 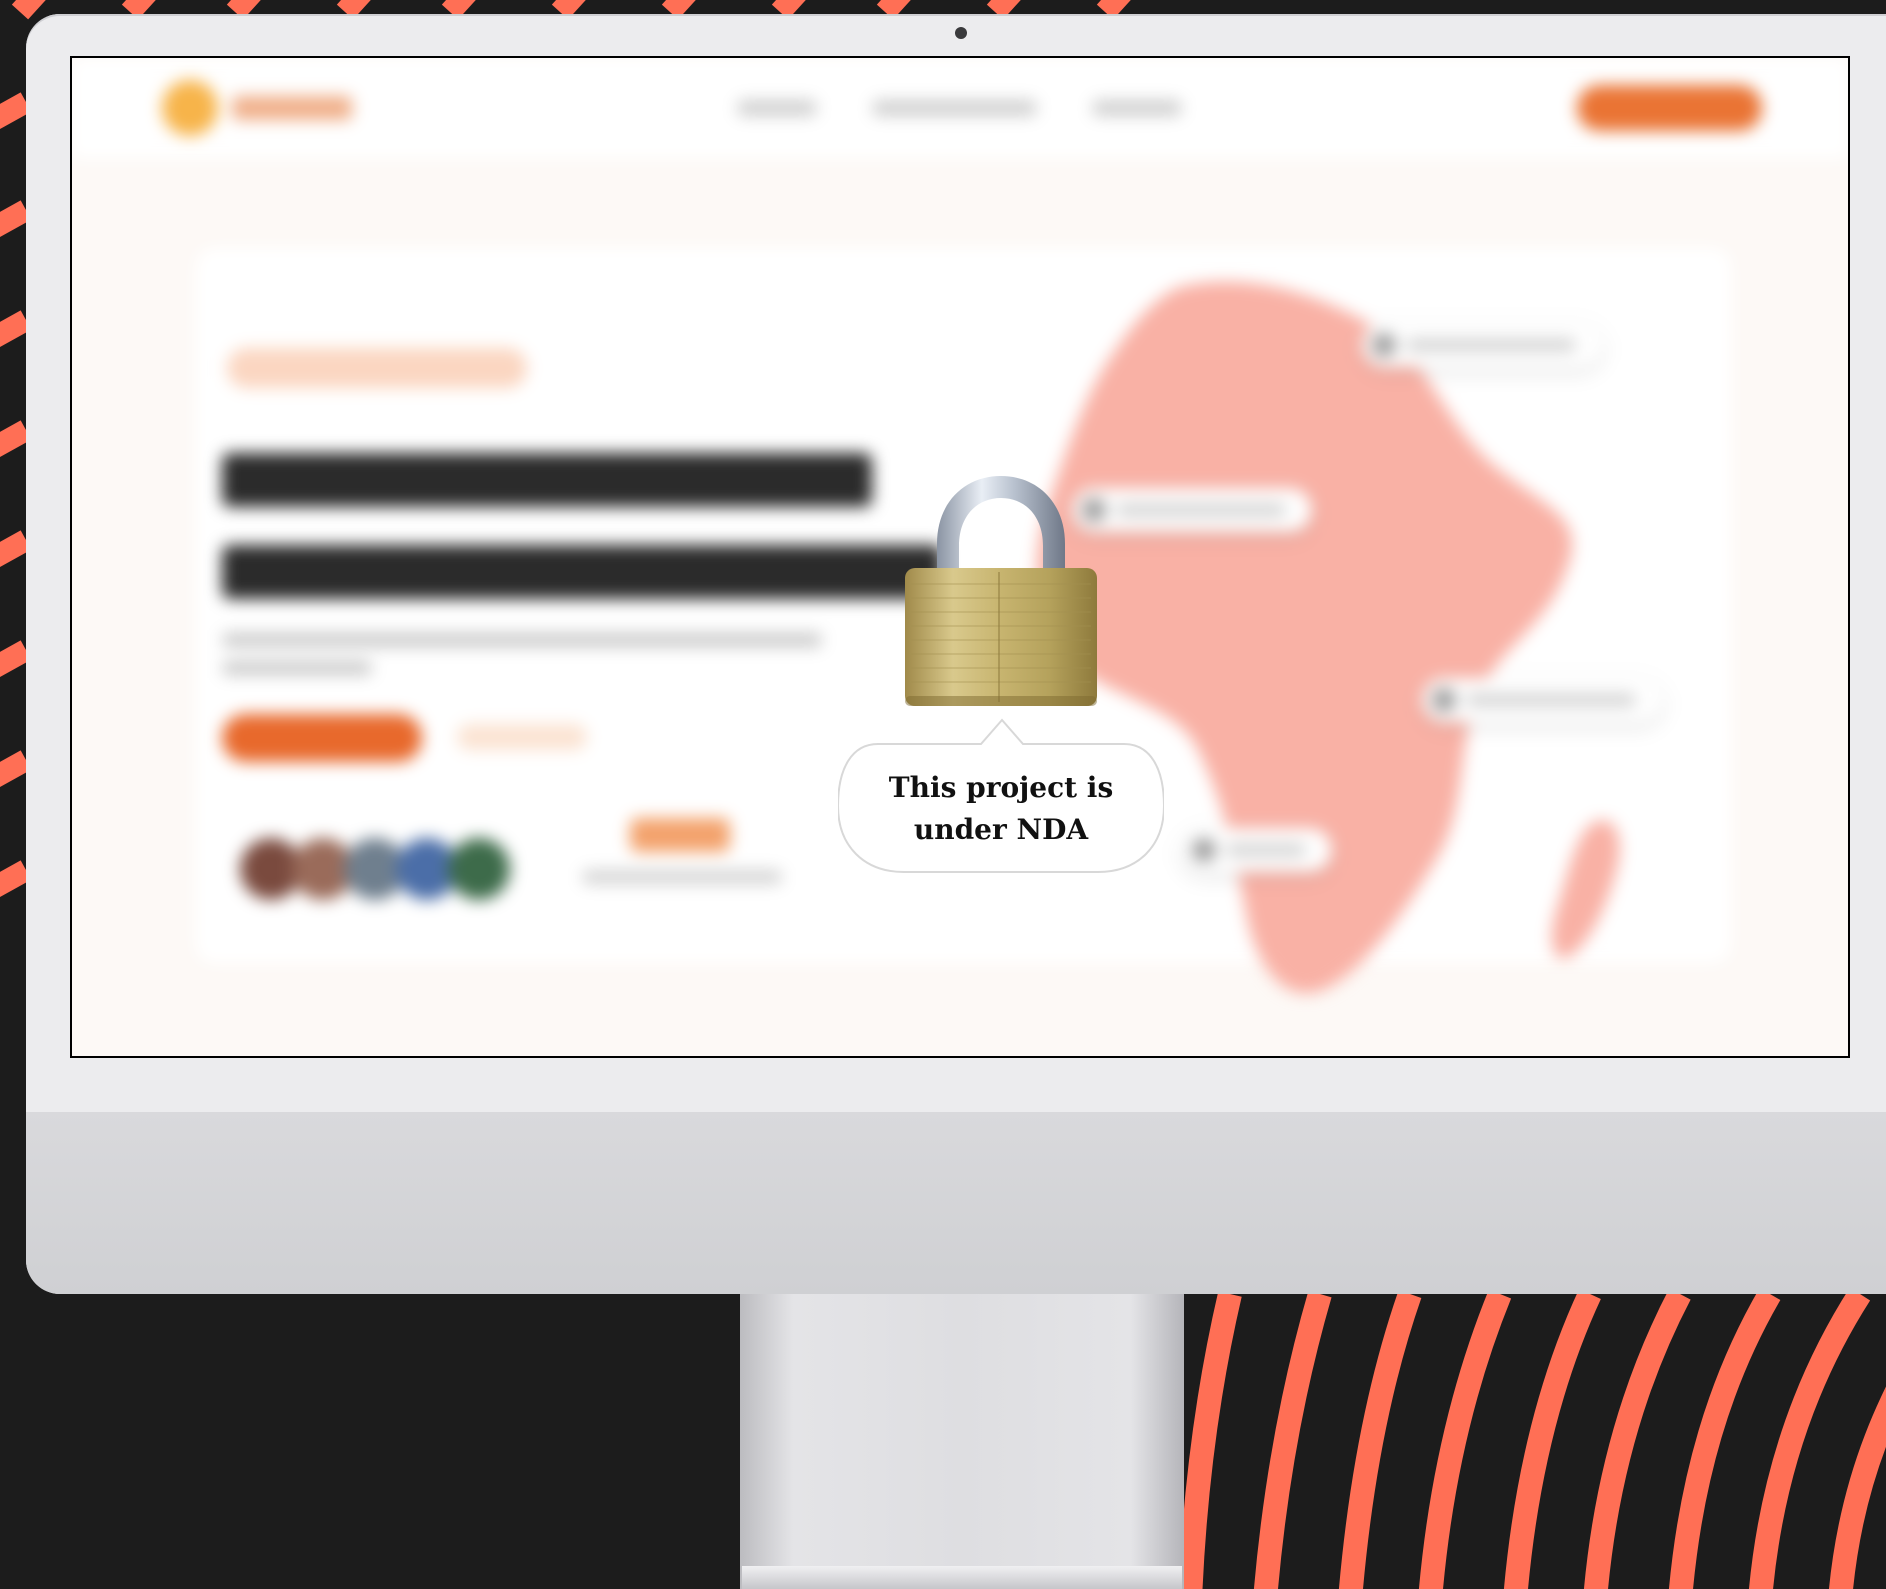 What do you see at coordinates (1001, 591) in the screenshot?
I see `lock-icon` at bounding box center [1001, 591].